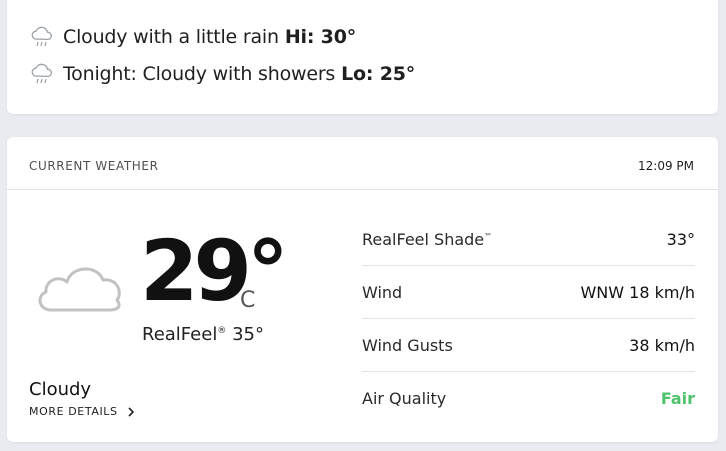  What do you see at coordinates (199, 74) in the screenshot?
I see `night-forecast-text: Tonight: Cloudy with showers` at bounding box center [199, 74].